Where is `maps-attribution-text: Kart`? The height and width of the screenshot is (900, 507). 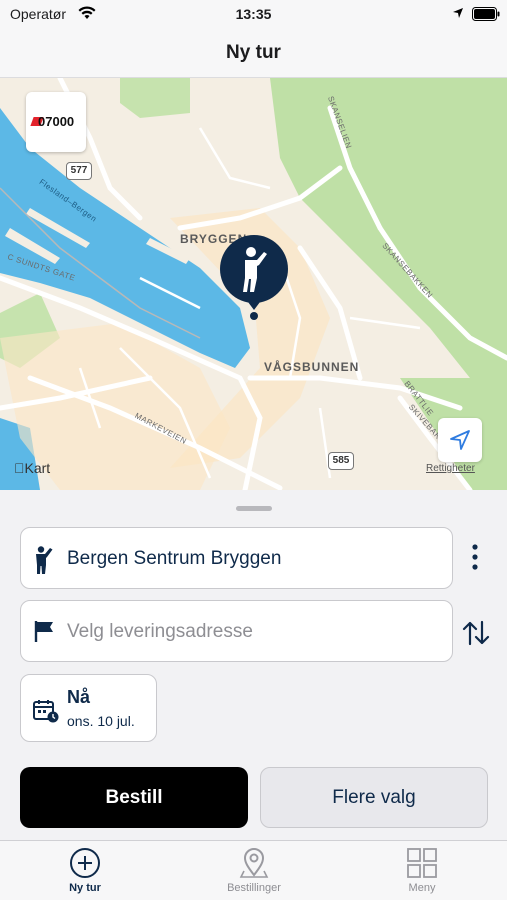
maps-attribution-text: Kart is located at coordinates (32, 468).